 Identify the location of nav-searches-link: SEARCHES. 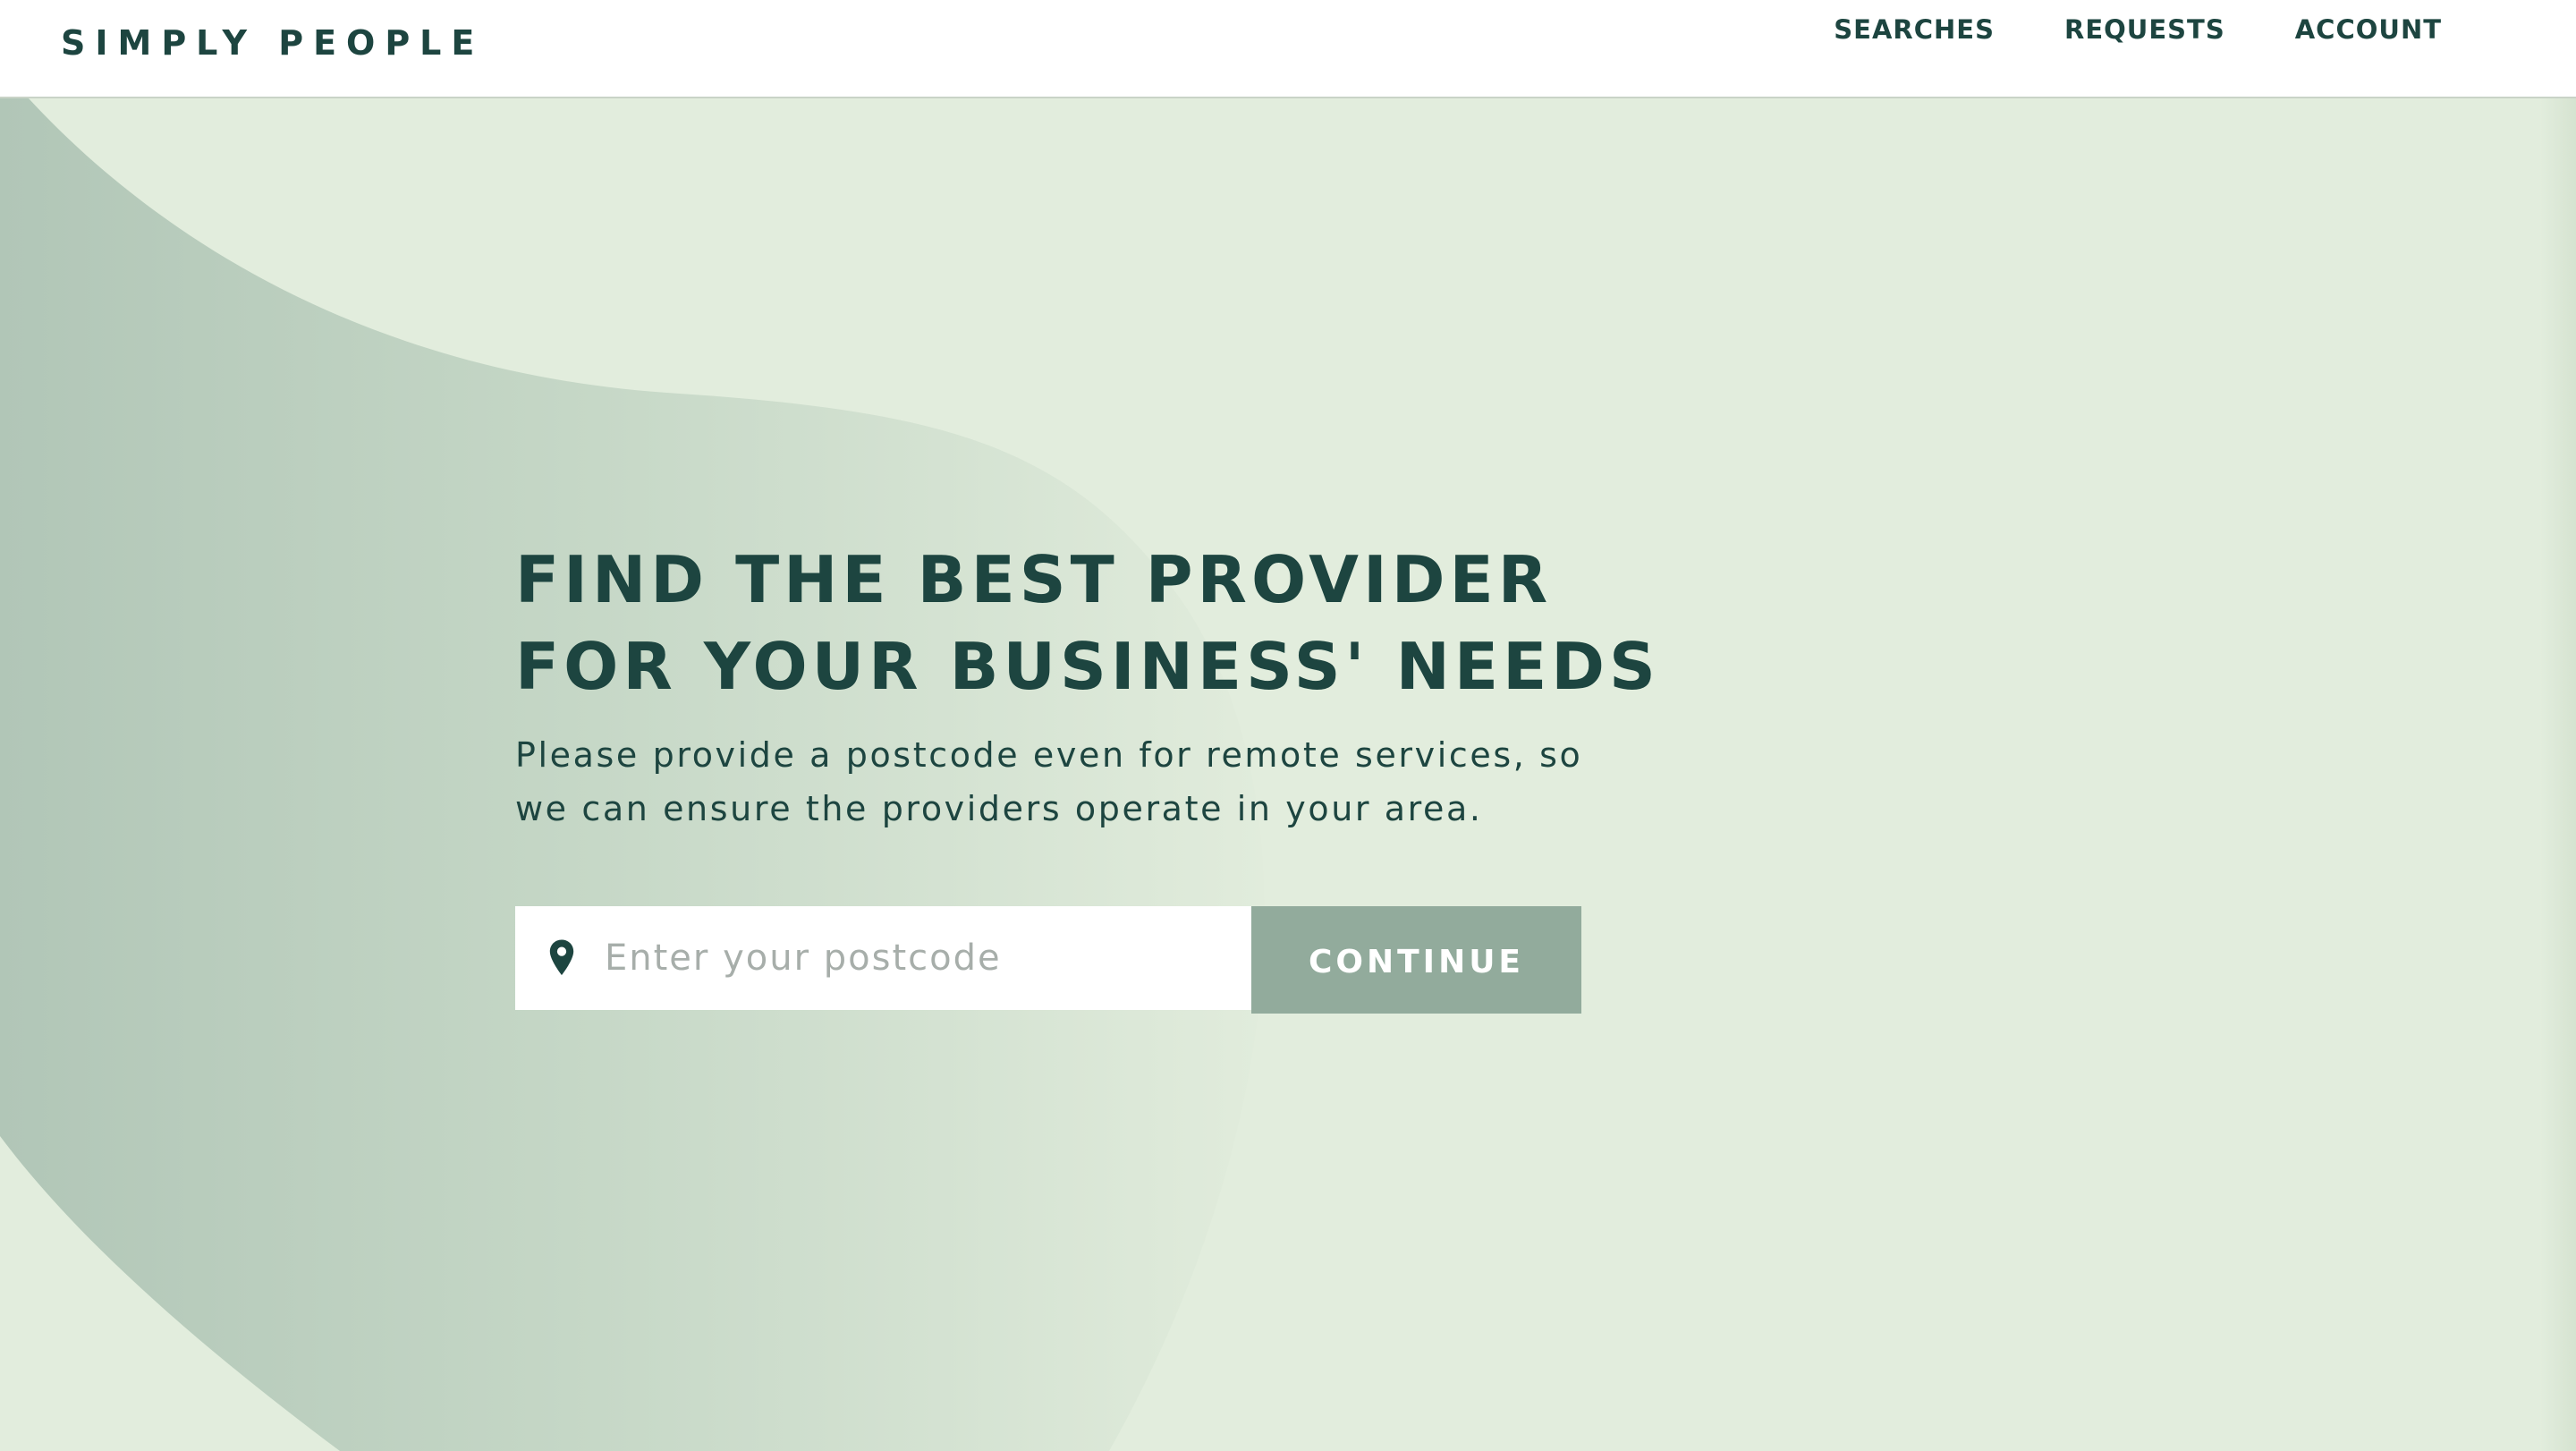
(1914, 30).